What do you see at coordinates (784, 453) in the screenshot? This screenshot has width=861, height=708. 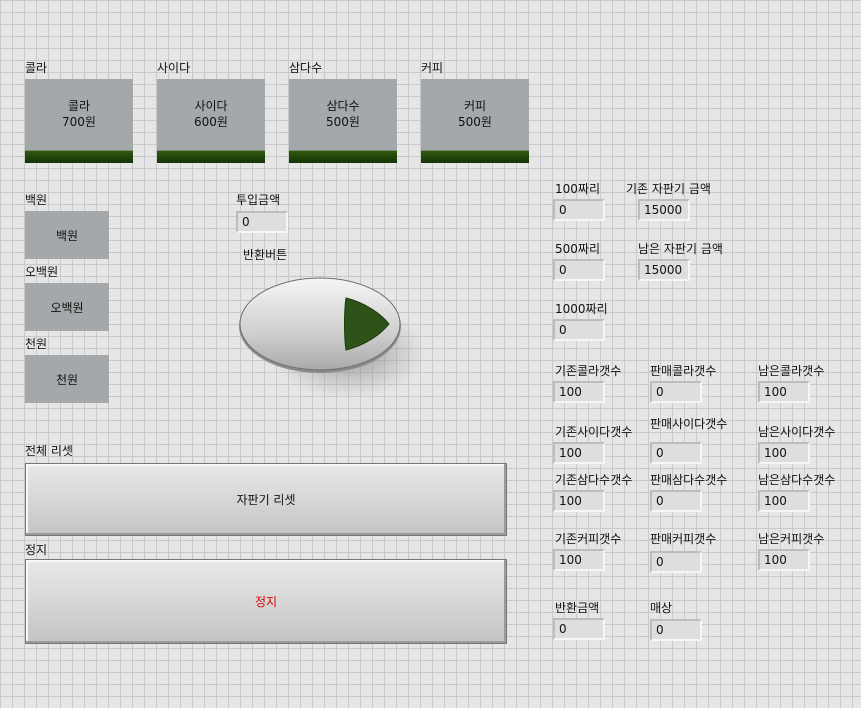 I see `remaining-cider-indicator: 100` at bounding box center [784, 453].